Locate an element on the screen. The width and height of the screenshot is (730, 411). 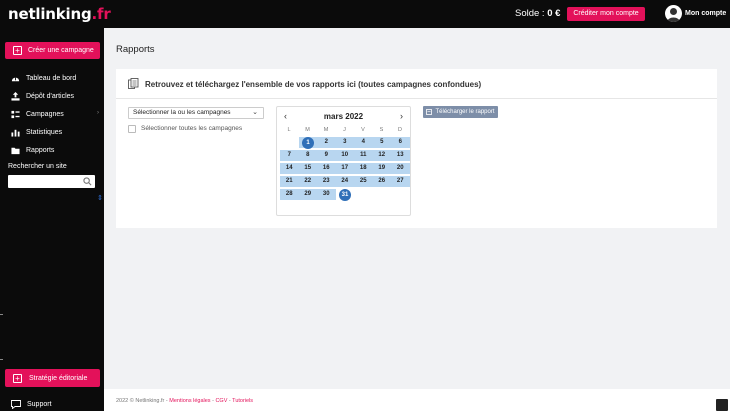
calendar-day: 21 is located at coordinates (289, 181).